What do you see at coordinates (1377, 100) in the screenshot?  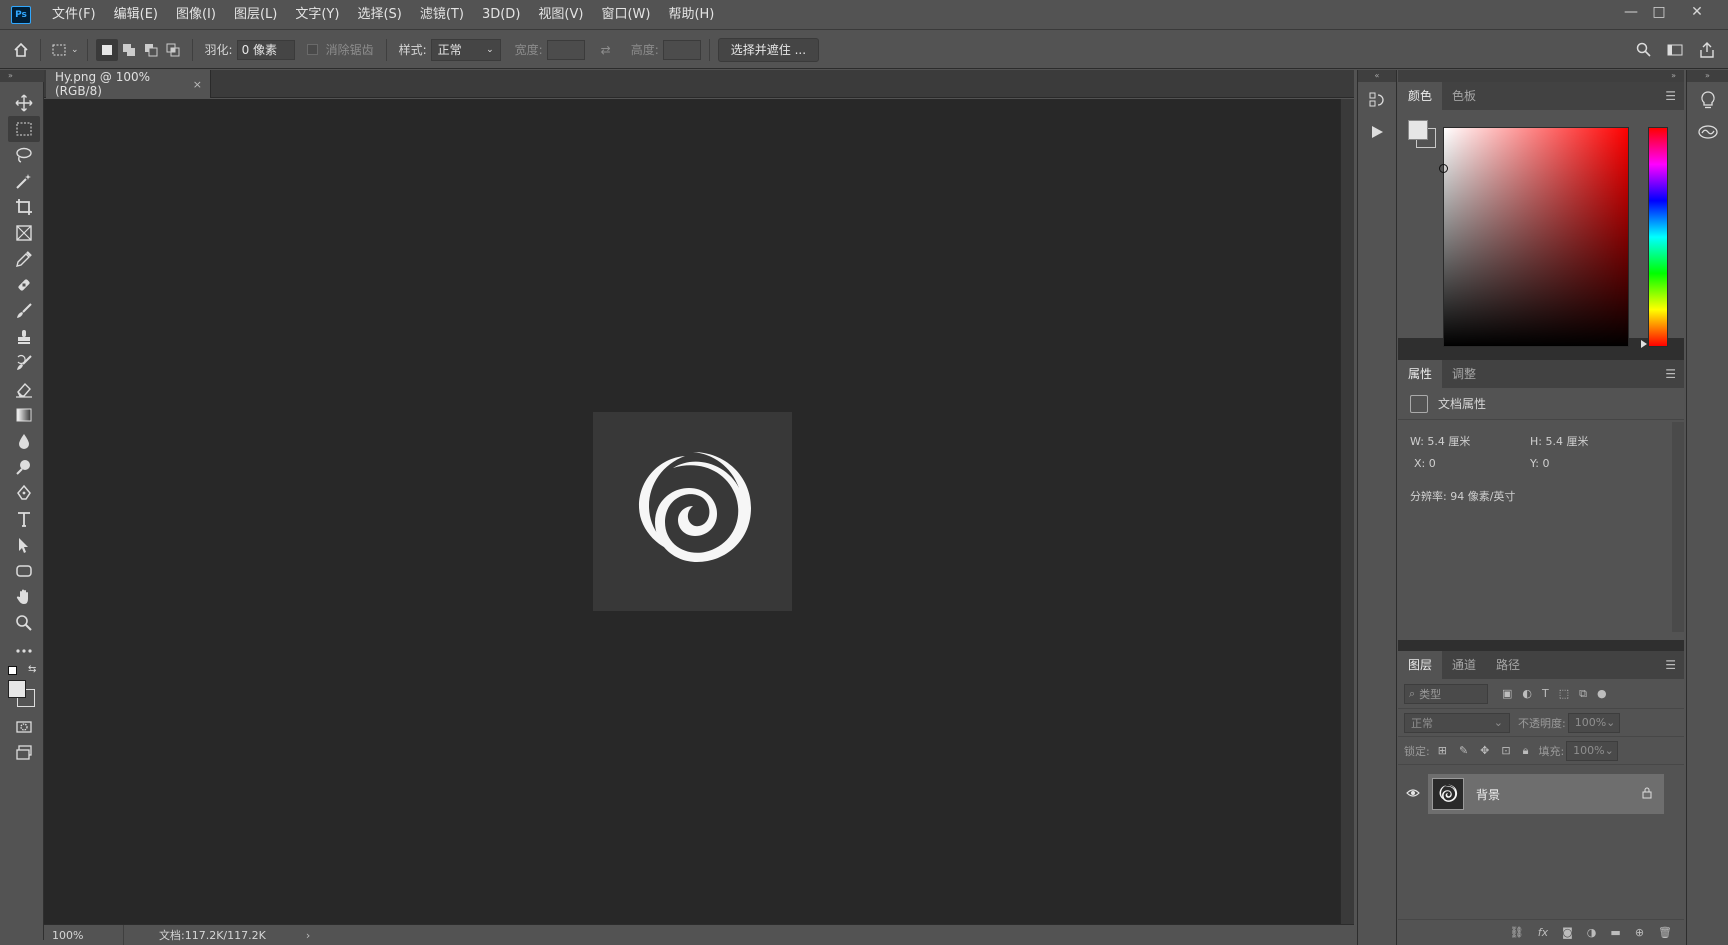 I see `history-panel-icon` at bounding box center [1377, 100].